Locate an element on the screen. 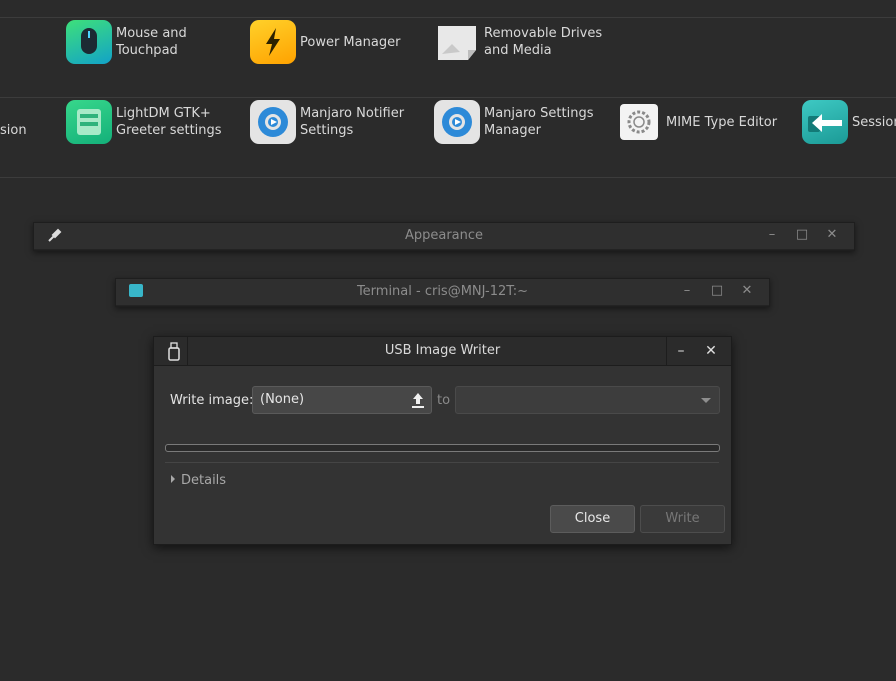 The width and height of the screenshot is (896, 681). manjaro-settings-item: Manjaro Settings Manager is located at coordinates (513, 122).